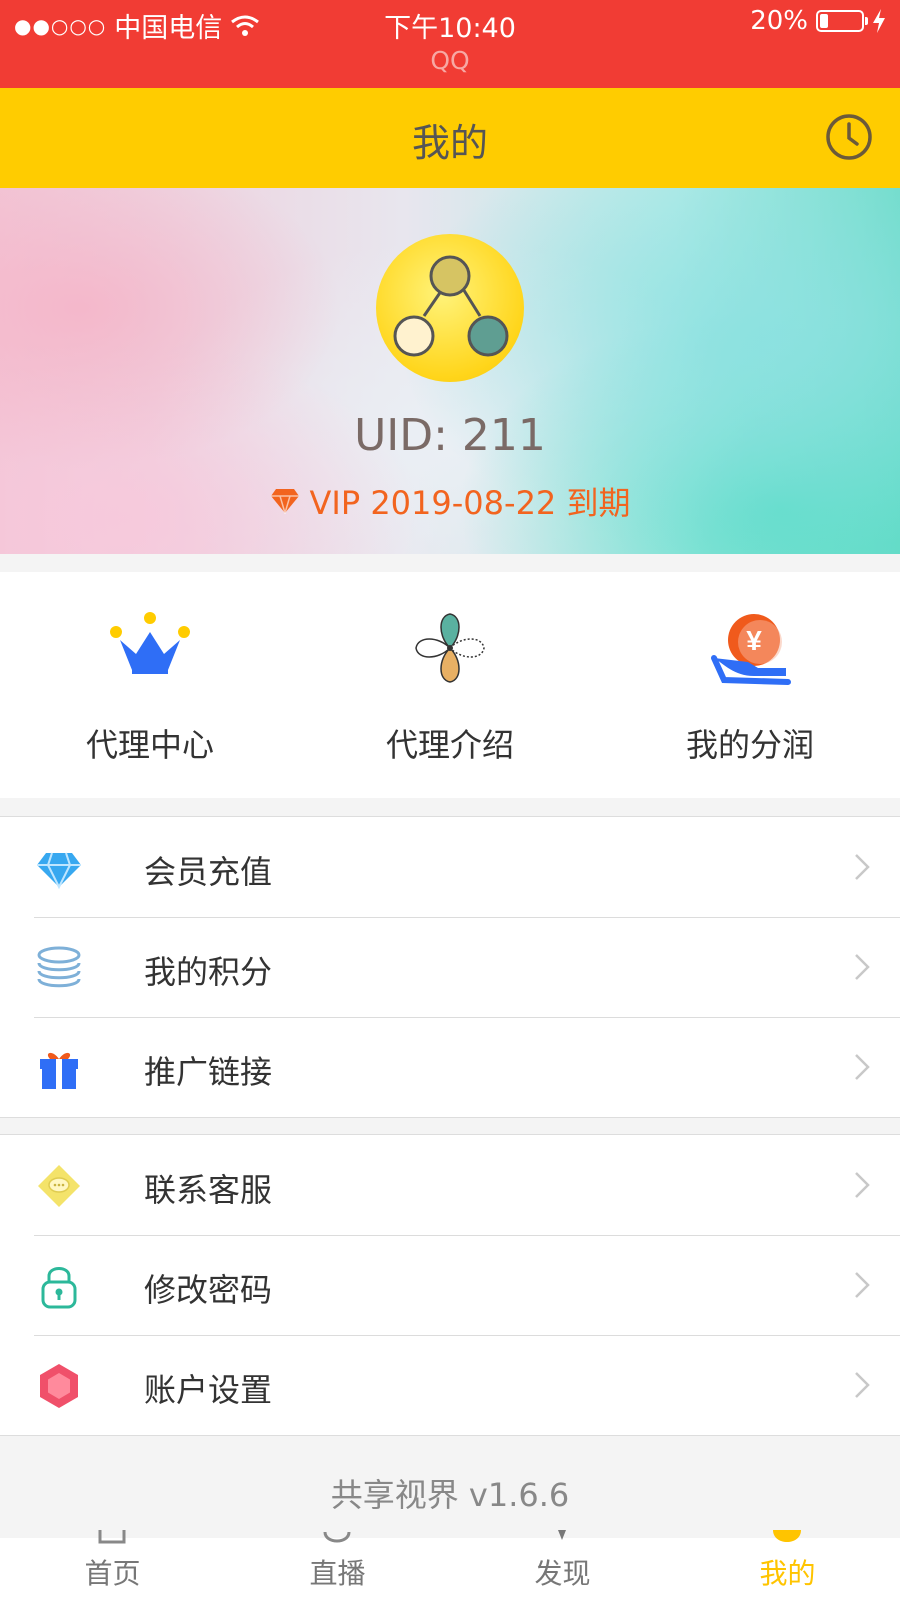 The width and height of the screenshot is (900, 1600). I want to click on vip-expiry: VIP 2019-08-22 到期, so click(450, 501).